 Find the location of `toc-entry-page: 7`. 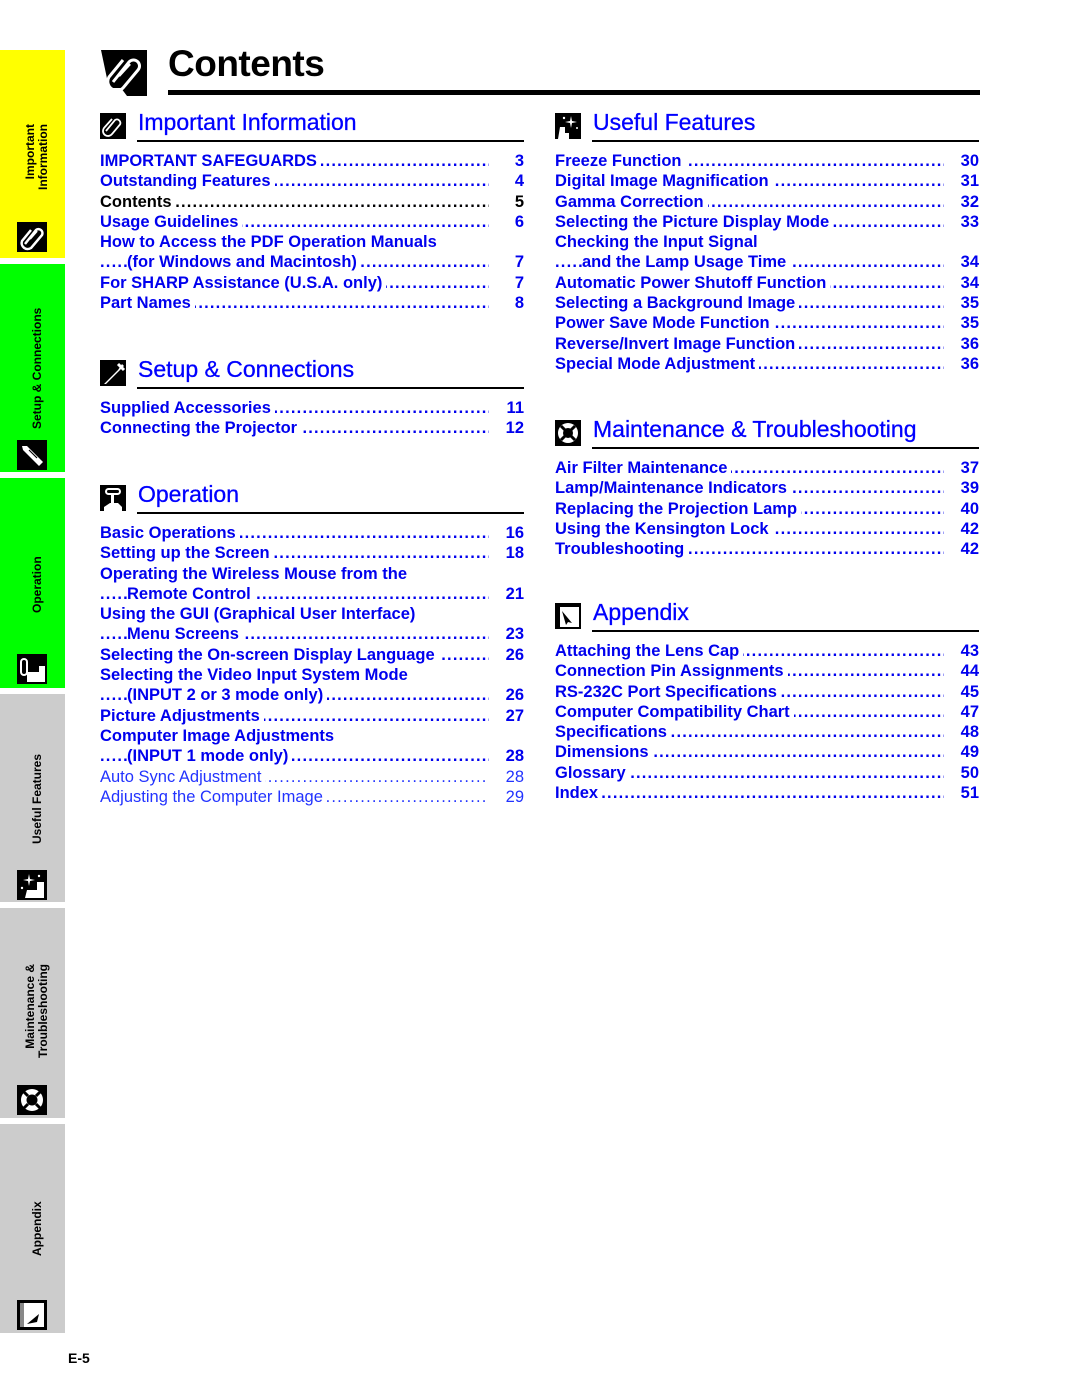

toc-entry-page: 7 is located at coordinates (507, 262).